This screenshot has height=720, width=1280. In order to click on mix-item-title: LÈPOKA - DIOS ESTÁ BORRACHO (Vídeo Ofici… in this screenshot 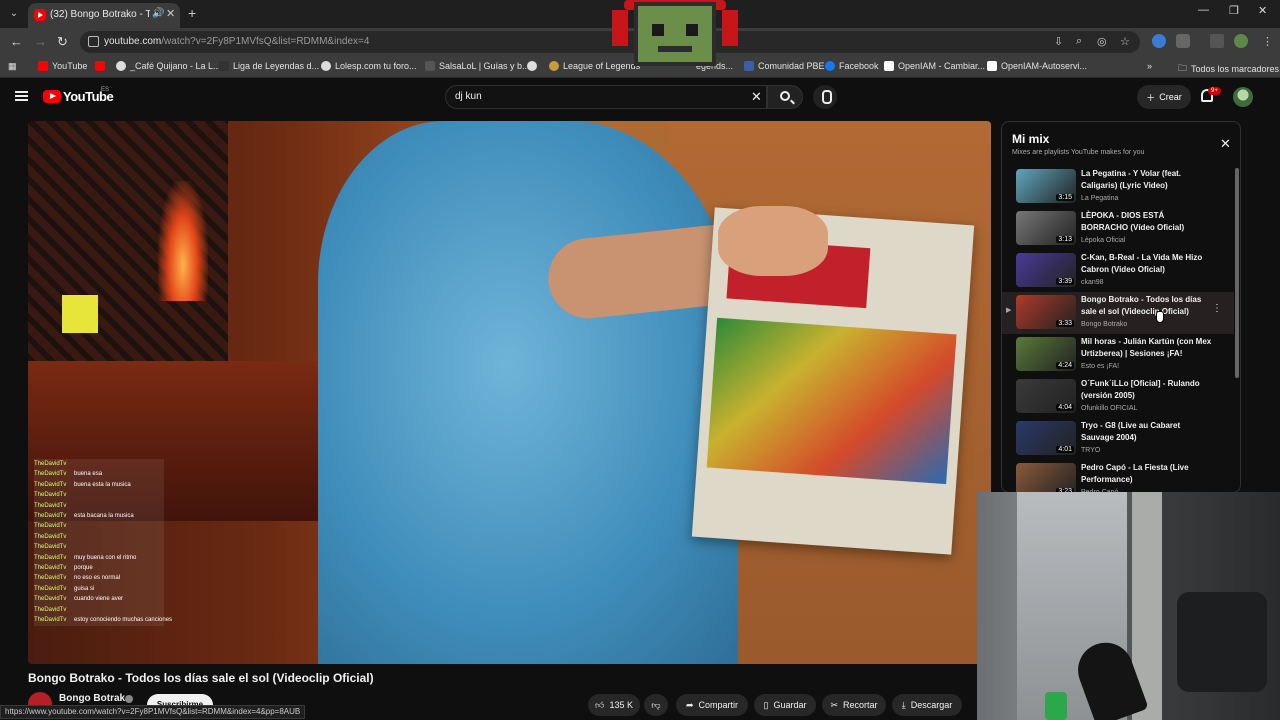, I will do `click(1147, 222)`.